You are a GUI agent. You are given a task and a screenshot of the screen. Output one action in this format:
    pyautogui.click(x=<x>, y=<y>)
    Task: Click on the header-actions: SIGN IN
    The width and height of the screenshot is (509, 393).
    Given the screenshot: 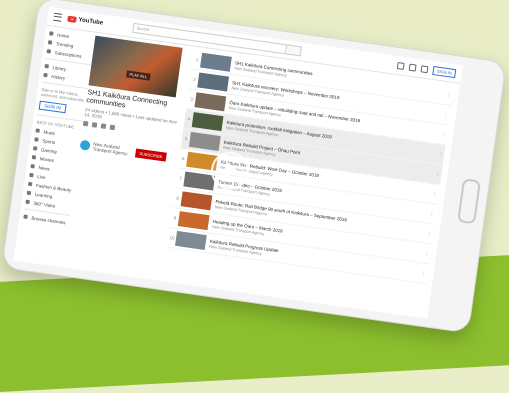 What is the action you would take?
    pyautogui.click(x=426, y=69)
    